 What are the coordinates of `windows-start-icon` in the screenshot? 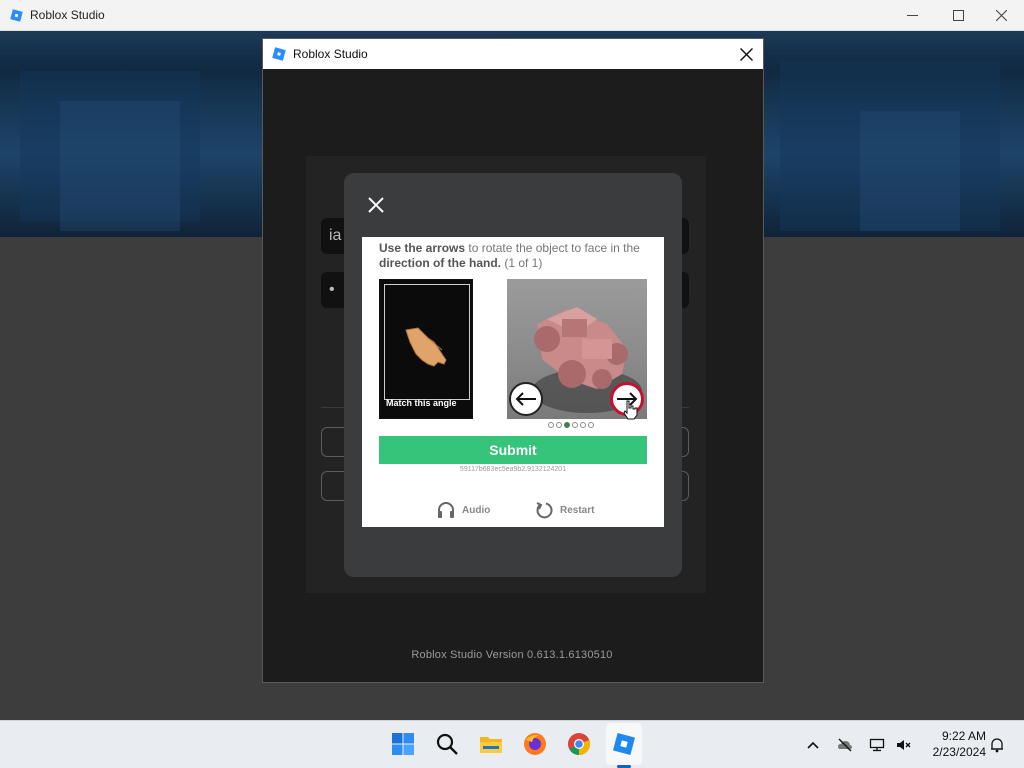 It's located at (403, 744).